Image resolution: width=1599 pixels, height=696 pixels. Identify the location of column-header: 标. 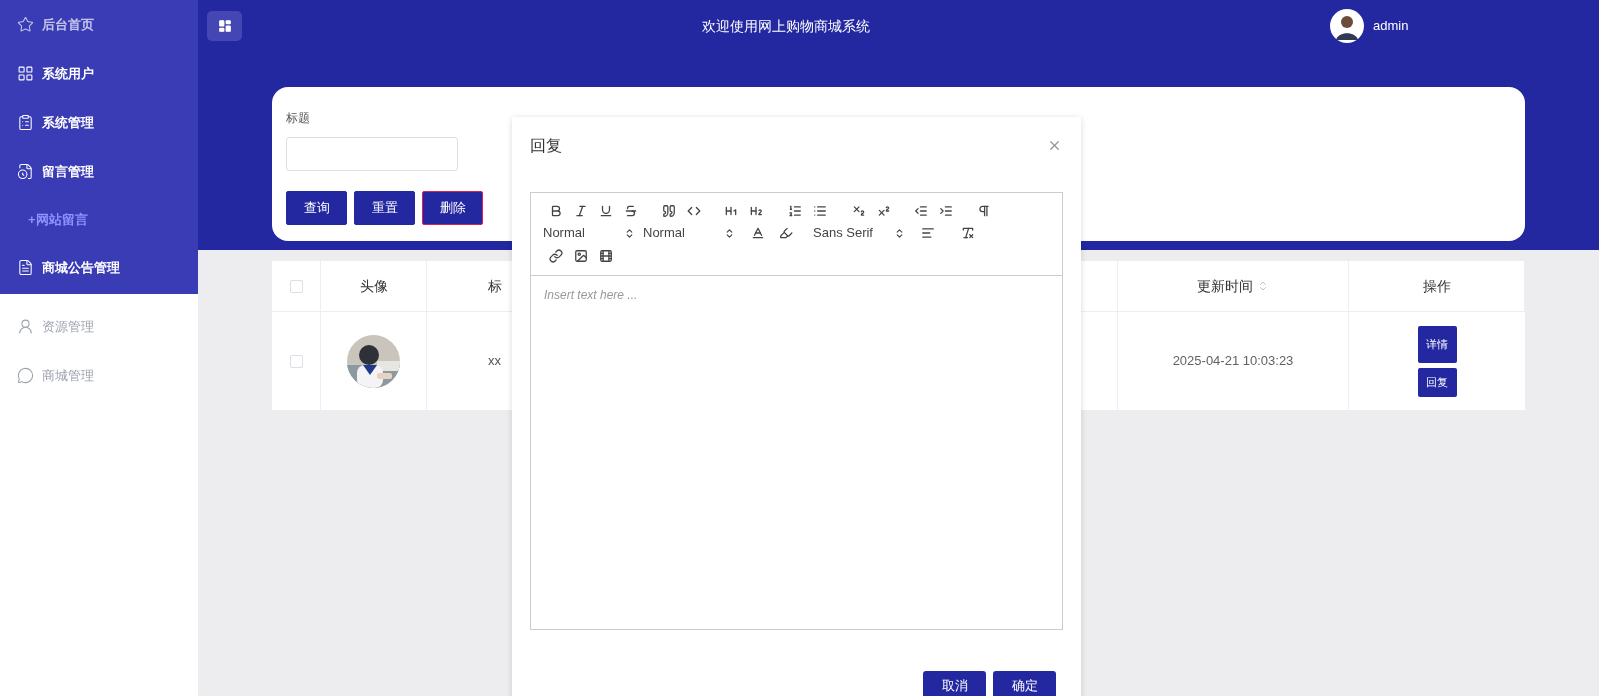
(494, 286).